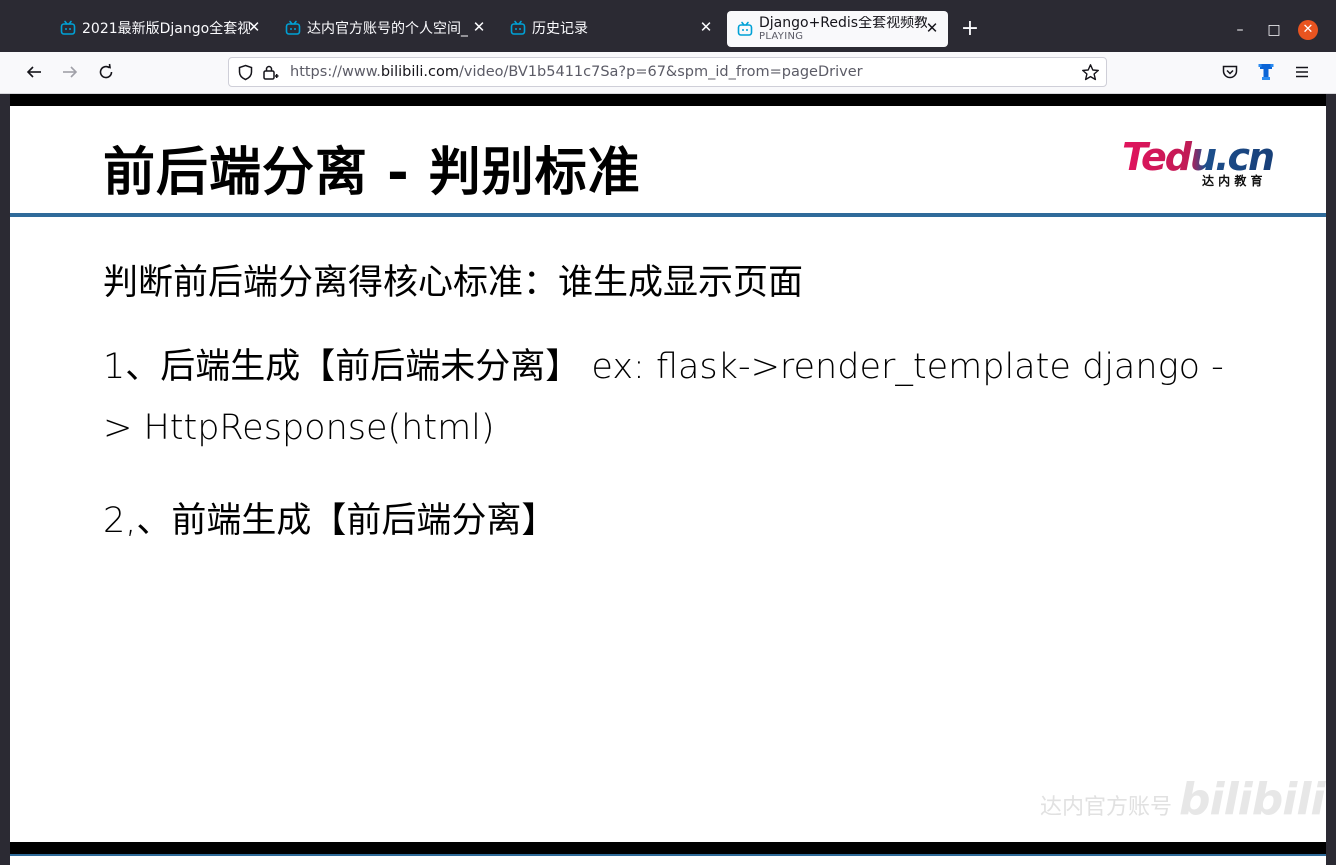 The height and width of the screenshot is (865, 1336). What do you see at coordinates (781, 37) in the screenshot?
I see `tab-playing-label: PLAYING` at bounding box center [781, 37].